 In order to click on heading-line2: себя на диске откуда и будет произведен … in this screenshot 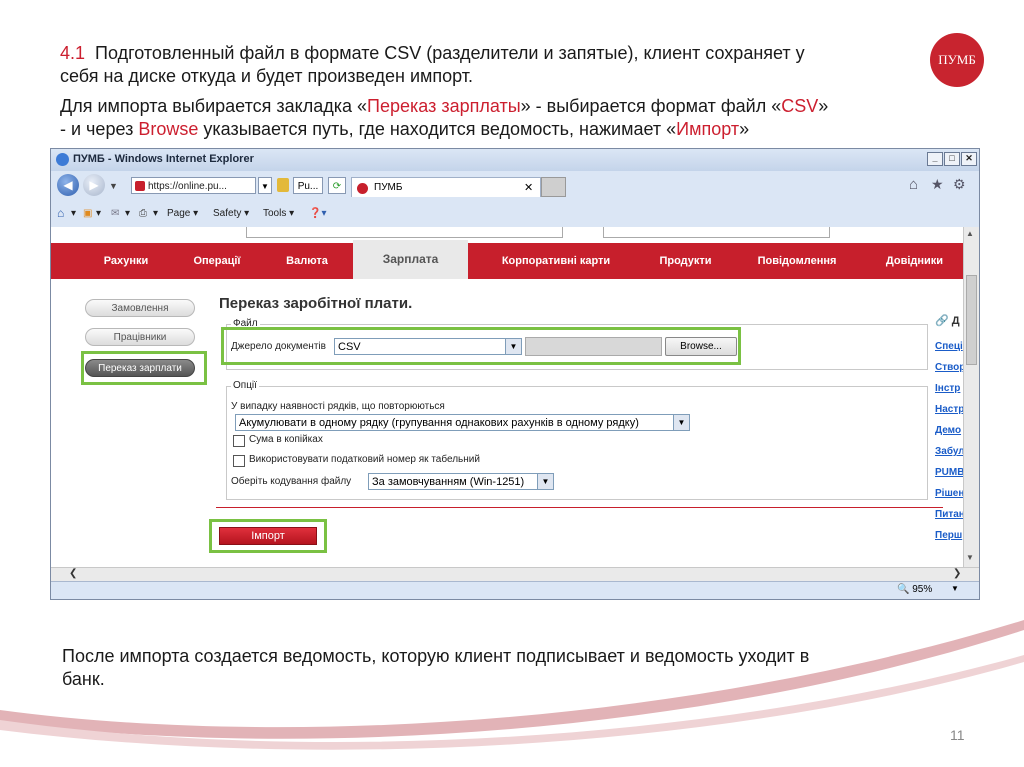, I will do `click(267, 76)`.